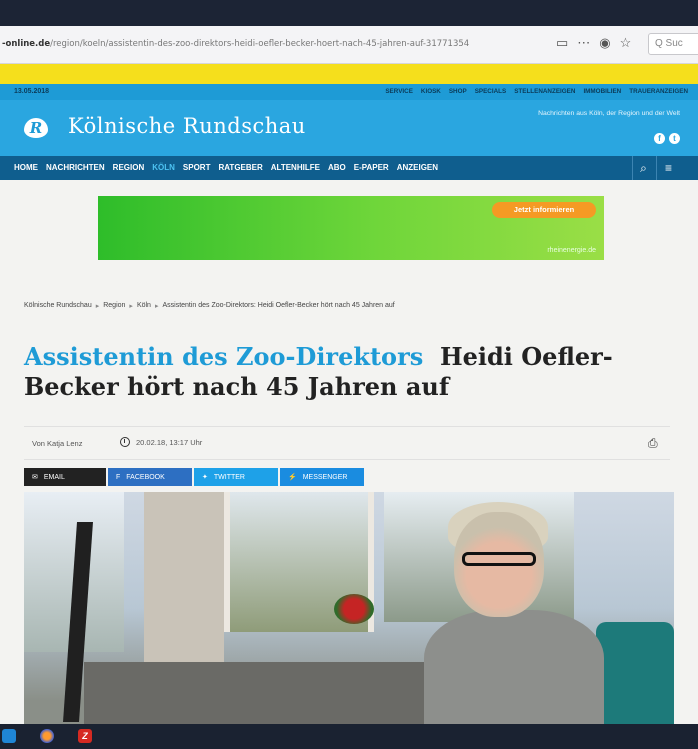 The height and width of the screenshot is (749, 698). What do you see at coordinates (35, 477) in the screenshot?
I see `envelope-icon: ✉` at bounding box center [35, 477].